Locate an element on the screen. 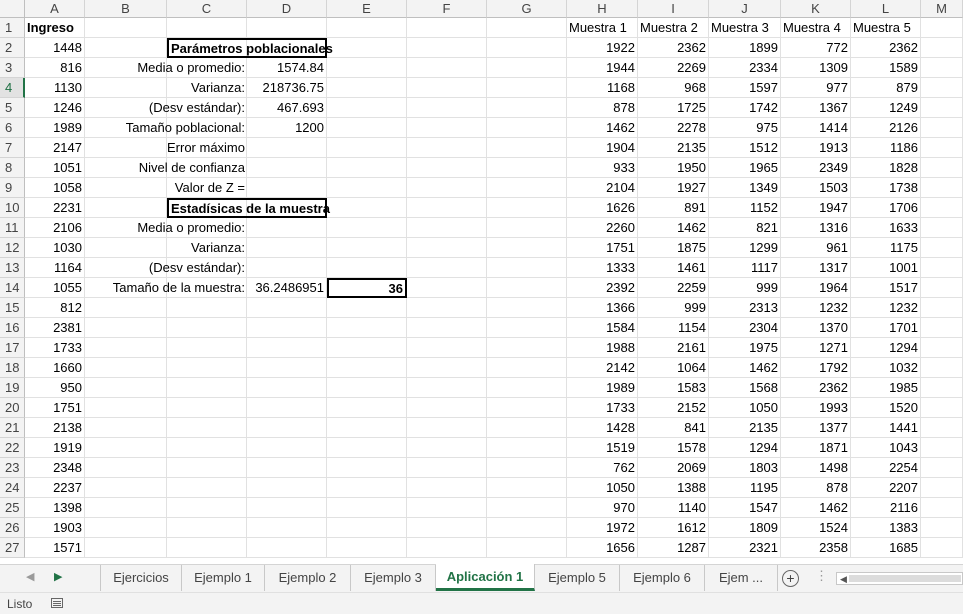 Image resolution: width=963 pixels, height=614 pixels. muestra-value: 1249 is located at coordinates (886, 108).